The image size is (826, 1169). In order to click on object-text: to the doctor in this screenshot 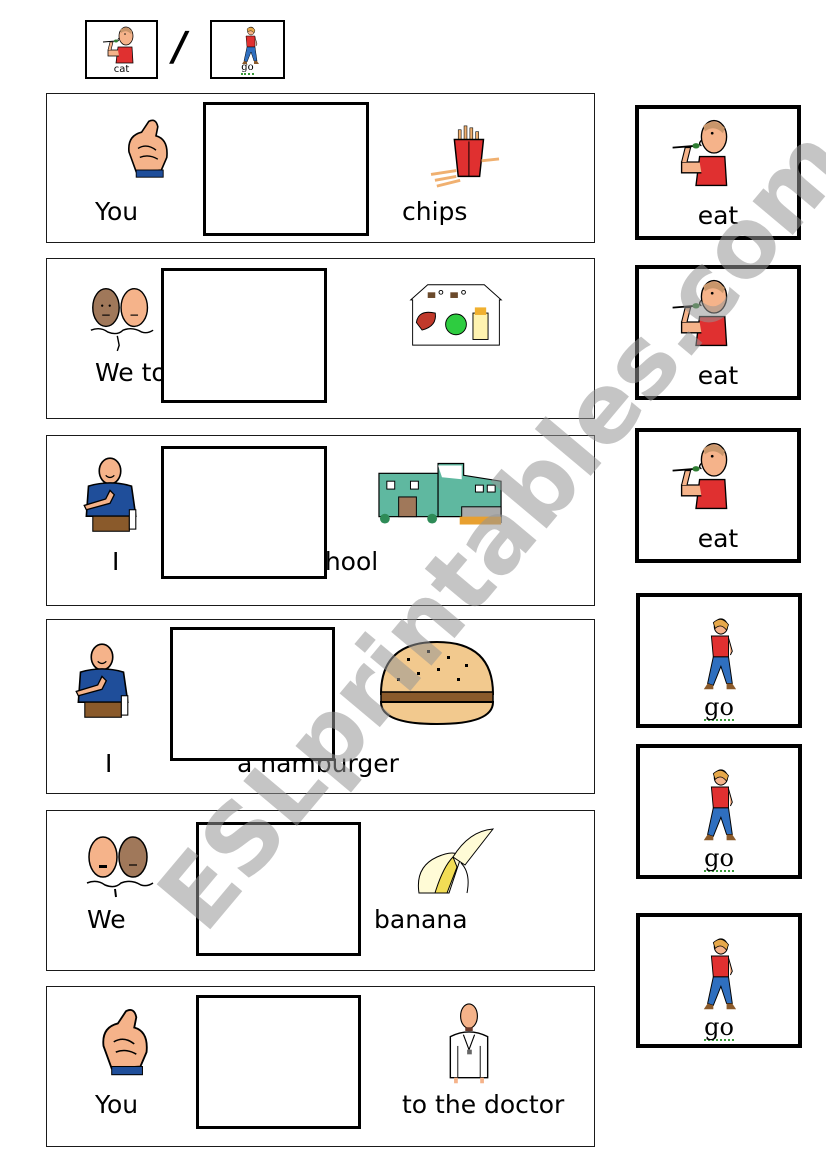, I will do `click(483, 1104)`.